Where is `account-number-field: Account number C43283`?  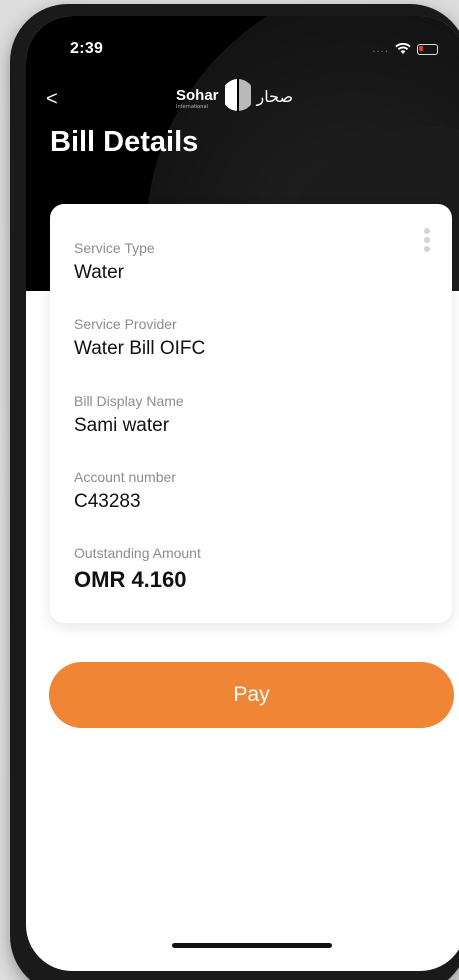
account-number-field: Account number C43283 is located at coordinates (125, 491).